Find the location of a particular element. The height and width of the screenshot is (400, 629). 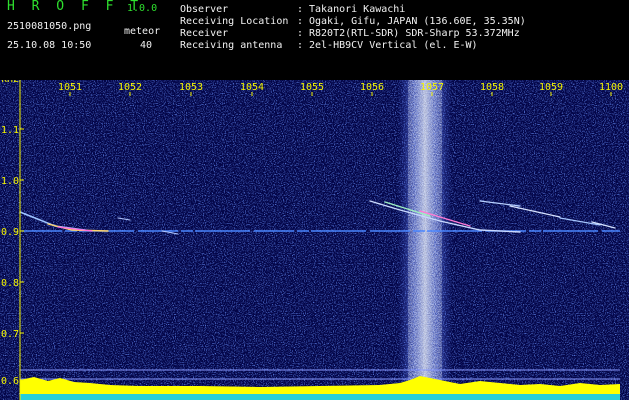

x-tick-label: 1057 is located at coordinates (432, 87).